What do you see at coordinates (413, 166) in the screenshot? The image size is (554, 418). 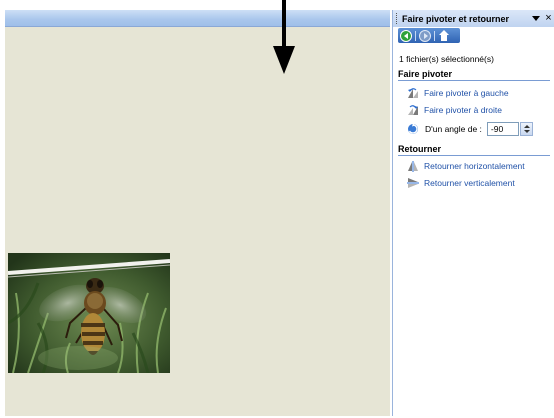 I see `flip-horizontal-icon` at bounding box center [413, 166].